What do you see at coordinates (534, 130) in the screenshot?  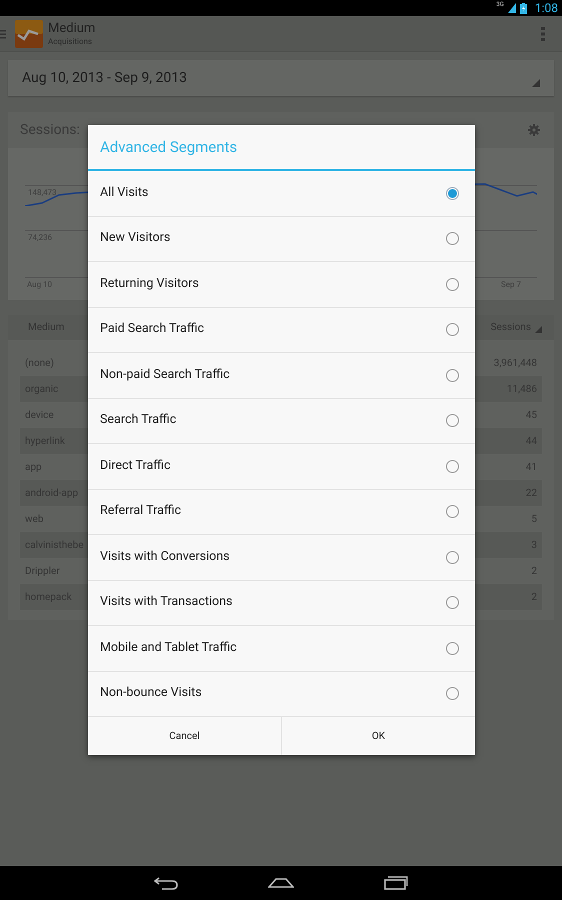 I see `settings-icon` at bounding box center [534, 130].